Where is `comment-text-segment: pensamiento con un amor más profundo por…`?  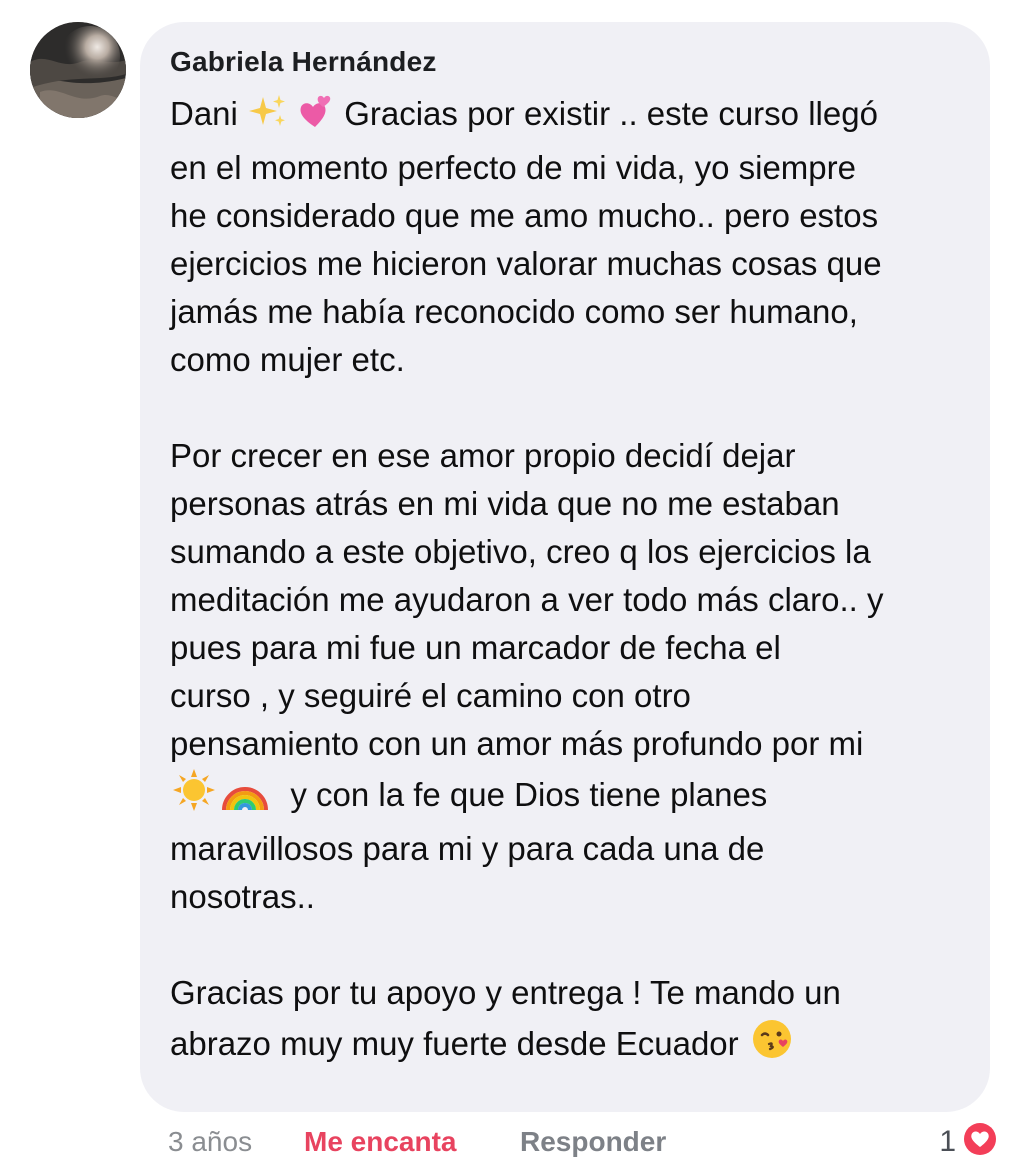 comment-text-segment: pensamiento con un amor más profundo por… is located at coordinates (517, 743).